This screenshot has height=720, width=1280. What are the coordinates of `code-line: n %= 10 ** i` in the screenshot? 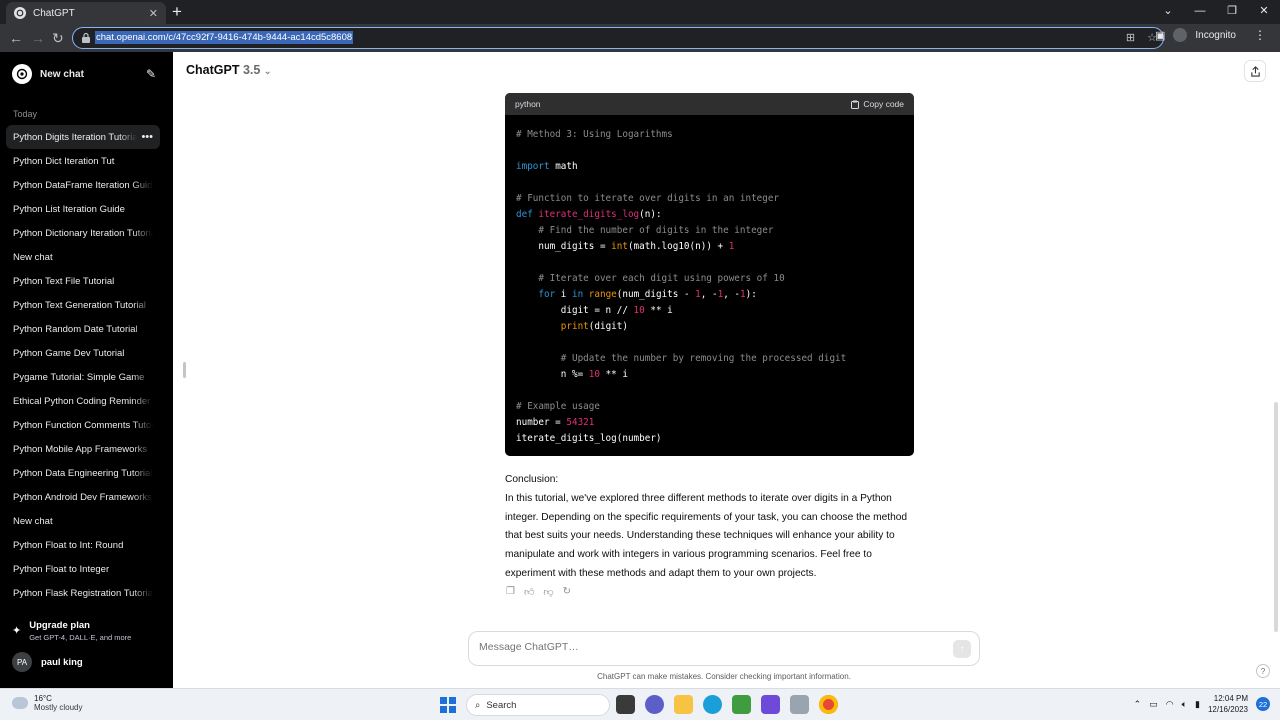 It's located at (572, 374).